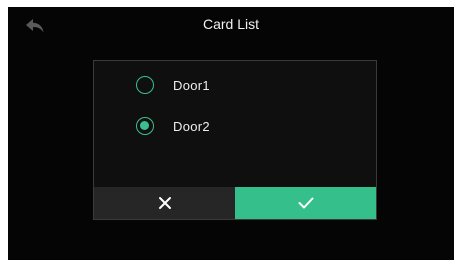 This screenshot has width=454, height=267. I want to click on check-icon, so click(305, 203).